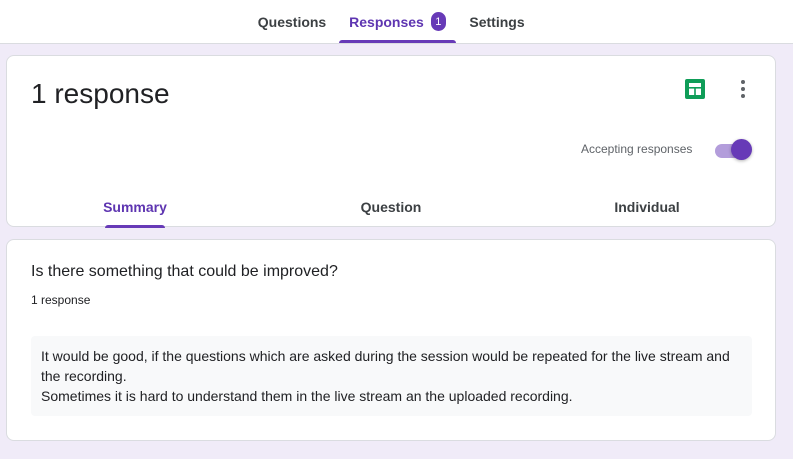 The height and width of the screenshot is (459, 793). Describe the element at coordinates (397, 41) in the screenshot. I see `tab-responses-indicator` at that location.